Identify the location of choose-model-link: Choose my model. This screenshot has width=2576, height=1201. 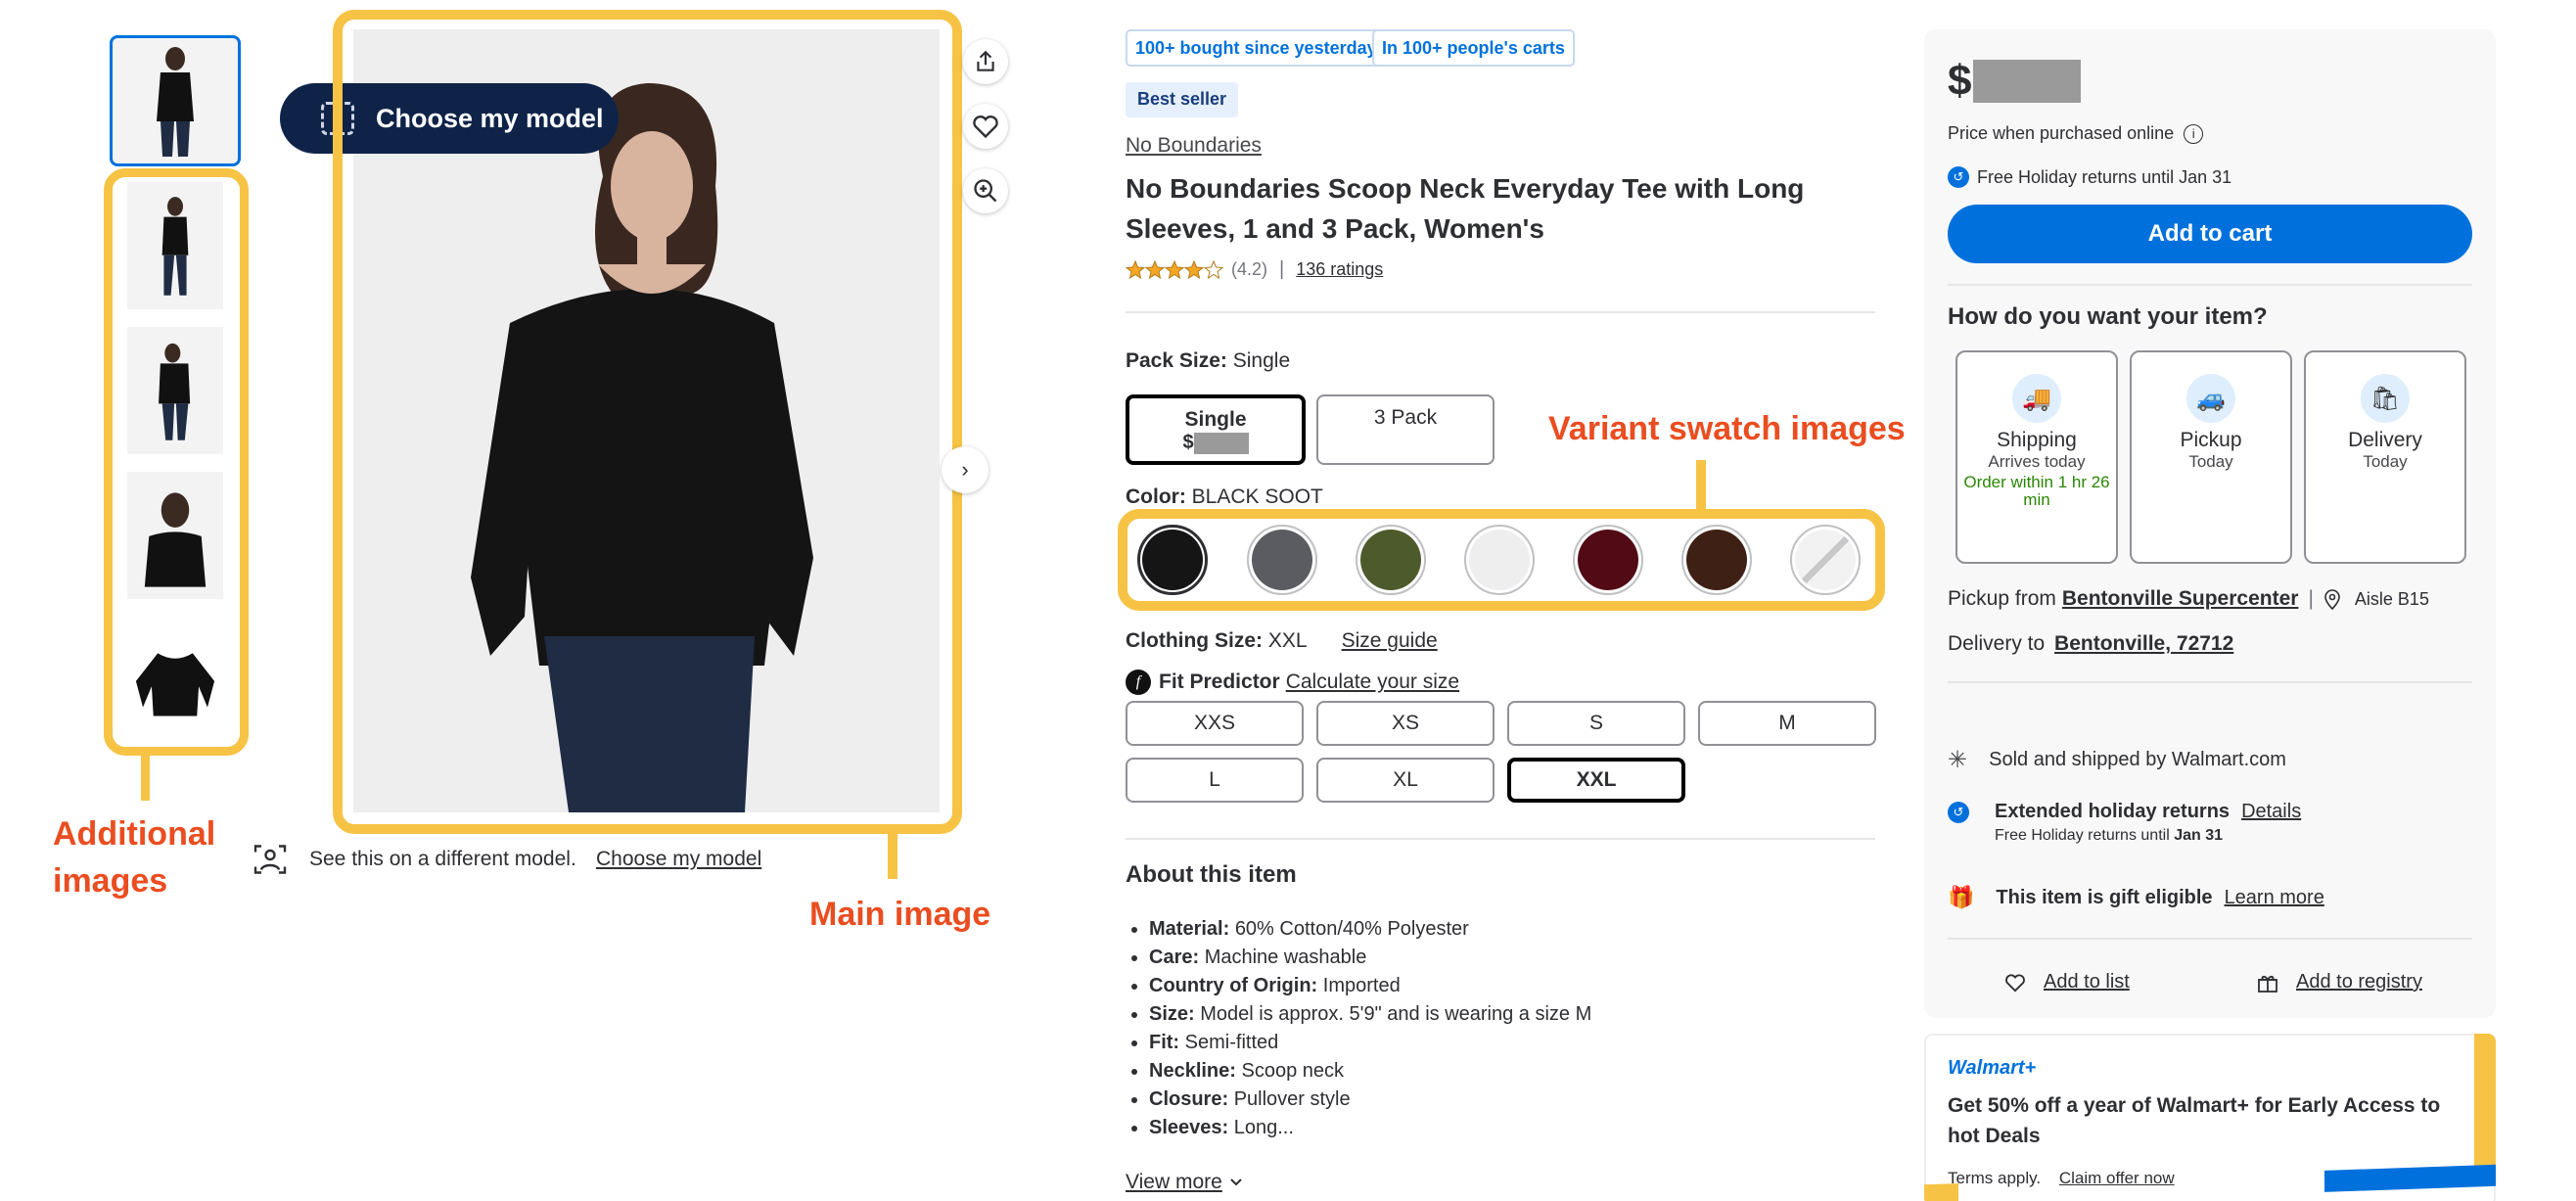
(679, 859).